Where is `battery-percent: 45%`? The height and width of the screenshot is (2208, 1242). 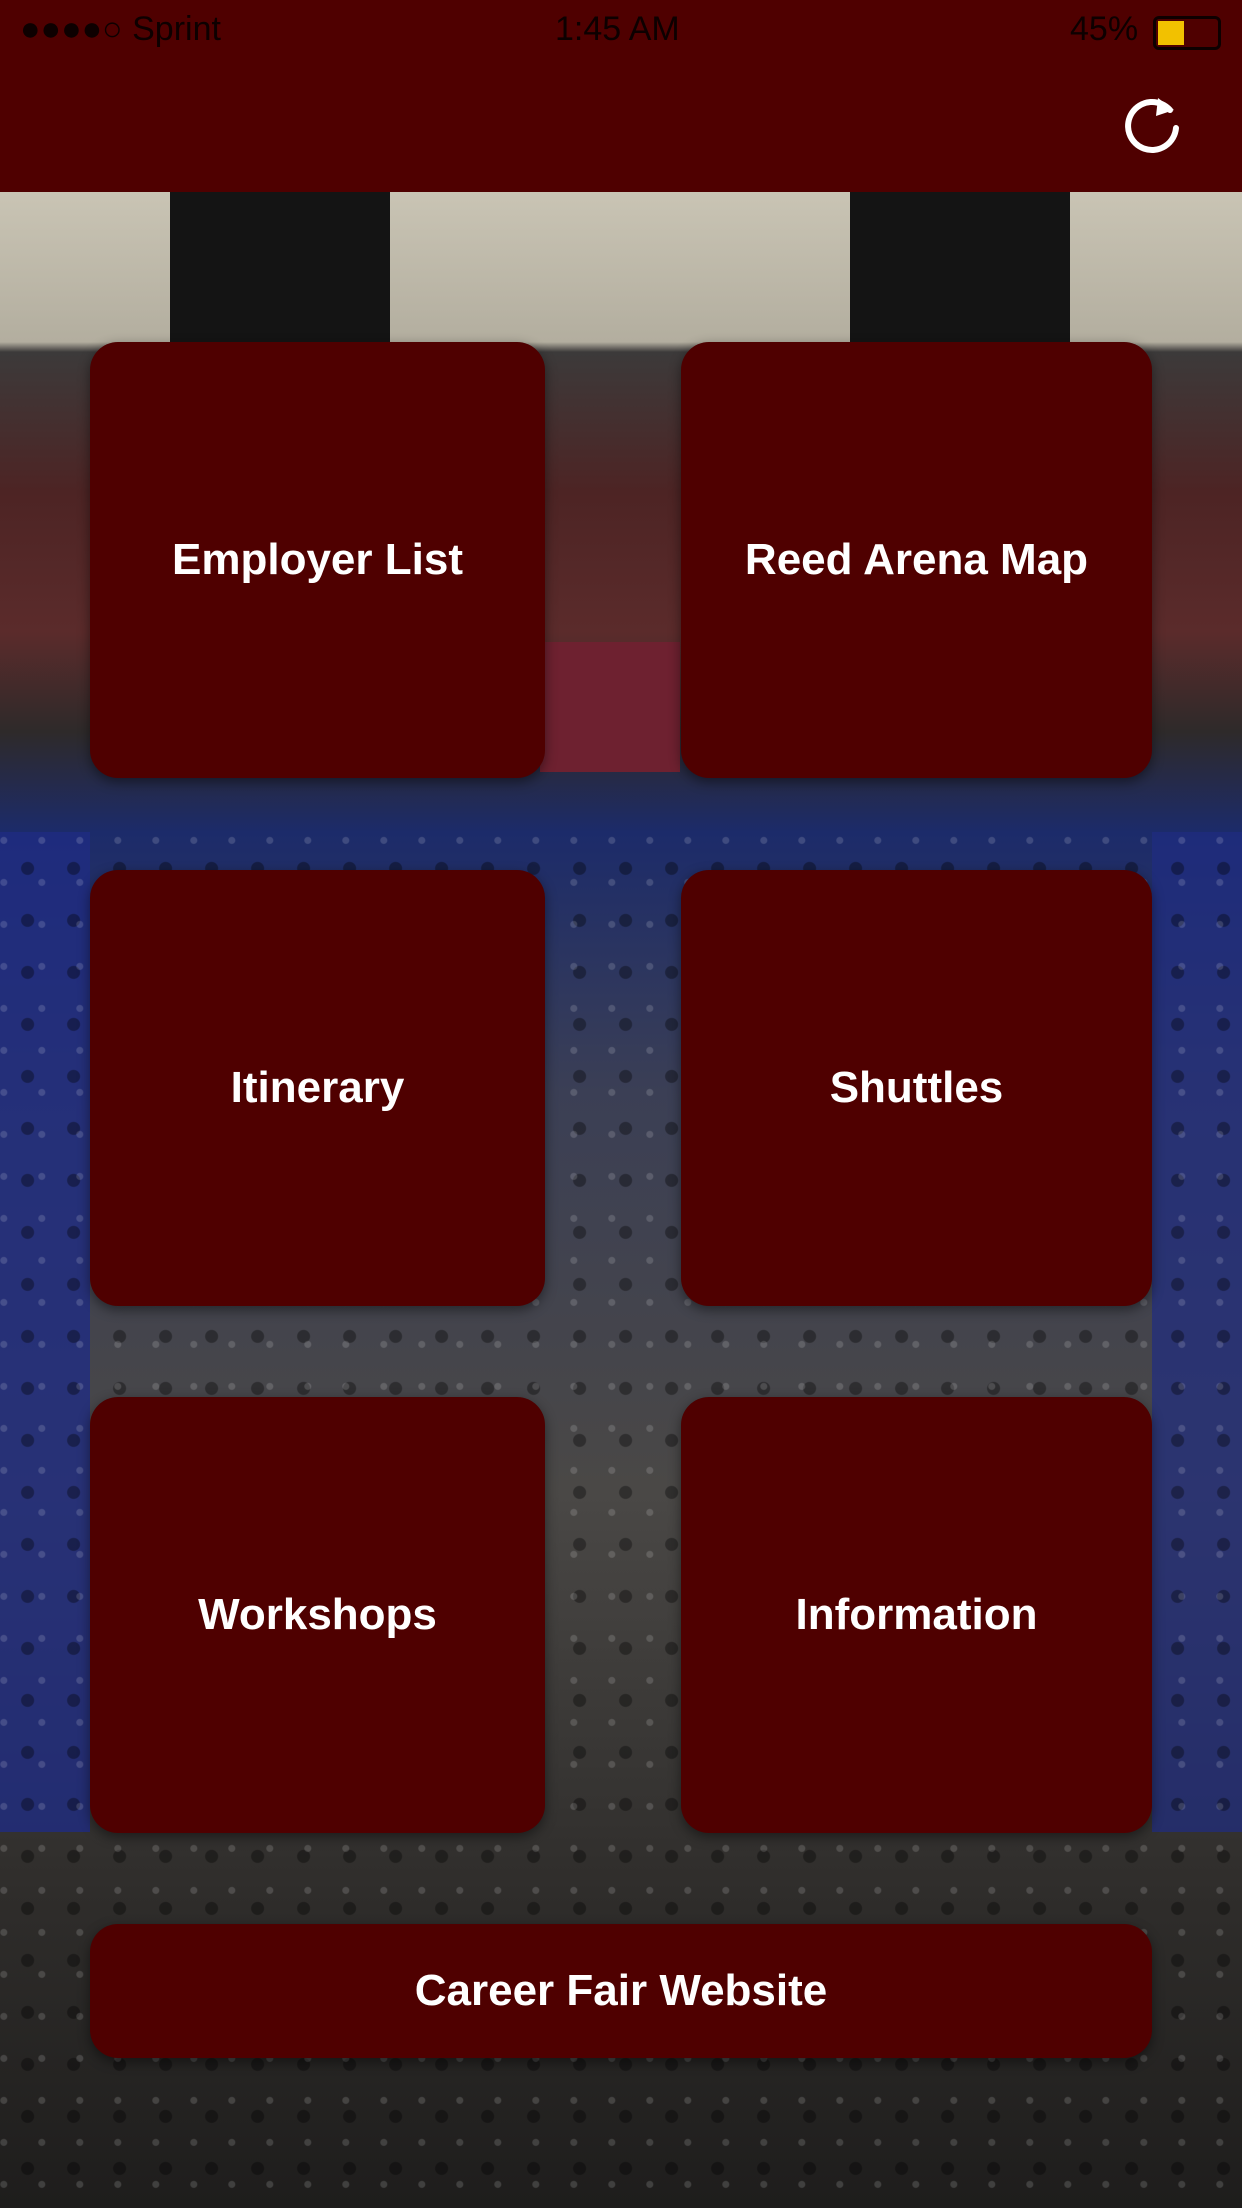
battery-percent: 45% is located at coordinates (1104, 29).